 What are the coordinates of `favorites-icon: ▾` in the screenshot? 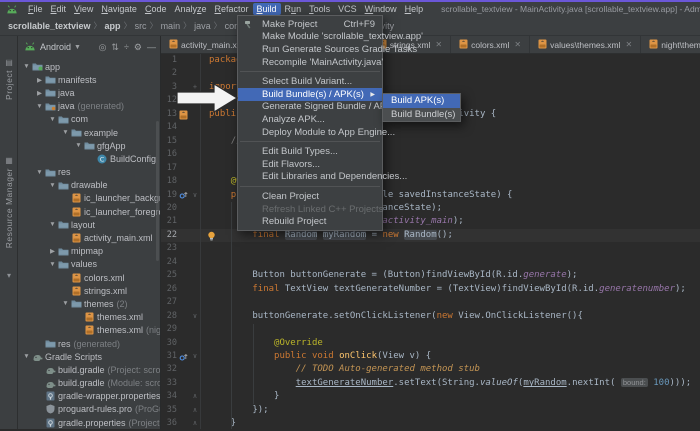 It's located at (9, 275).